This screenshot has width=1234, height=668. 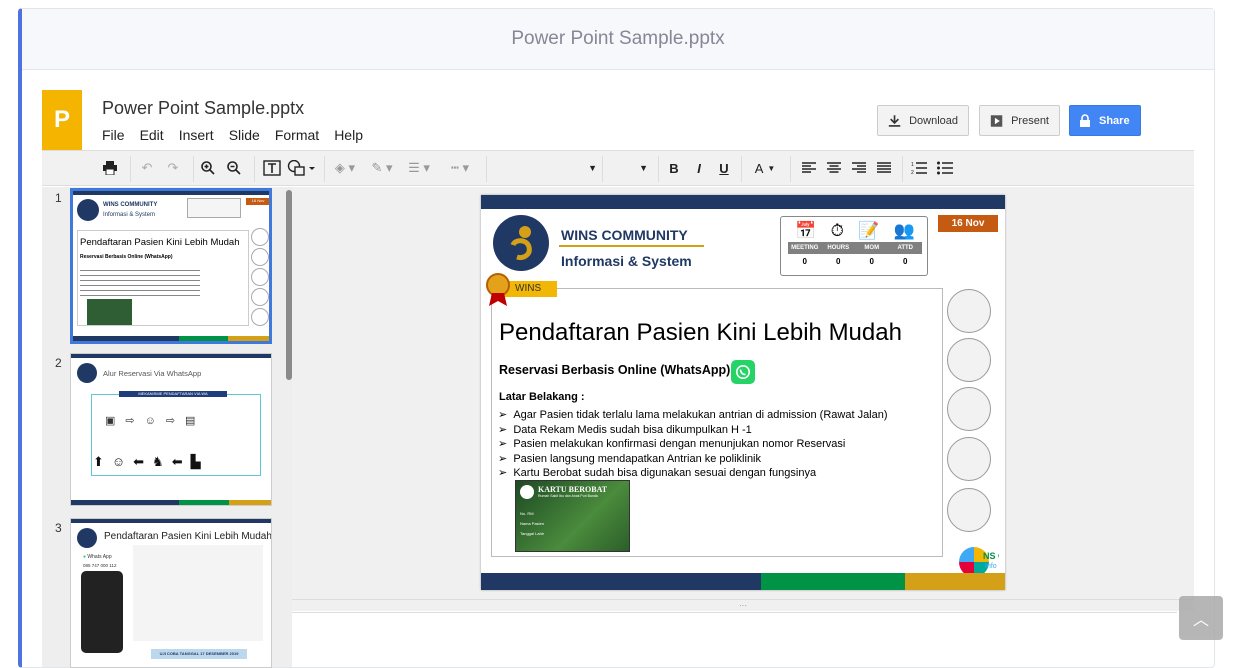 I want to click on stat-value-mom: 0, so click(x=871, y=261).